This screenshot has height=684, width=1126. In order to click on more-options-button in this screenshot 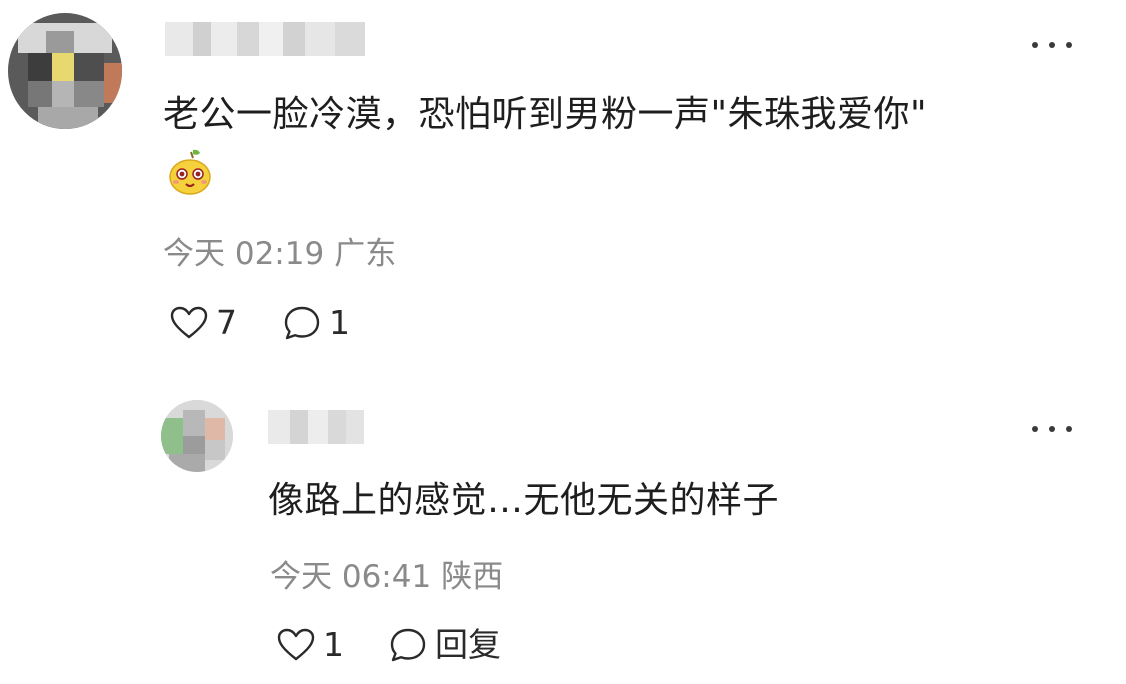, I will do `click(1052, 45)`.